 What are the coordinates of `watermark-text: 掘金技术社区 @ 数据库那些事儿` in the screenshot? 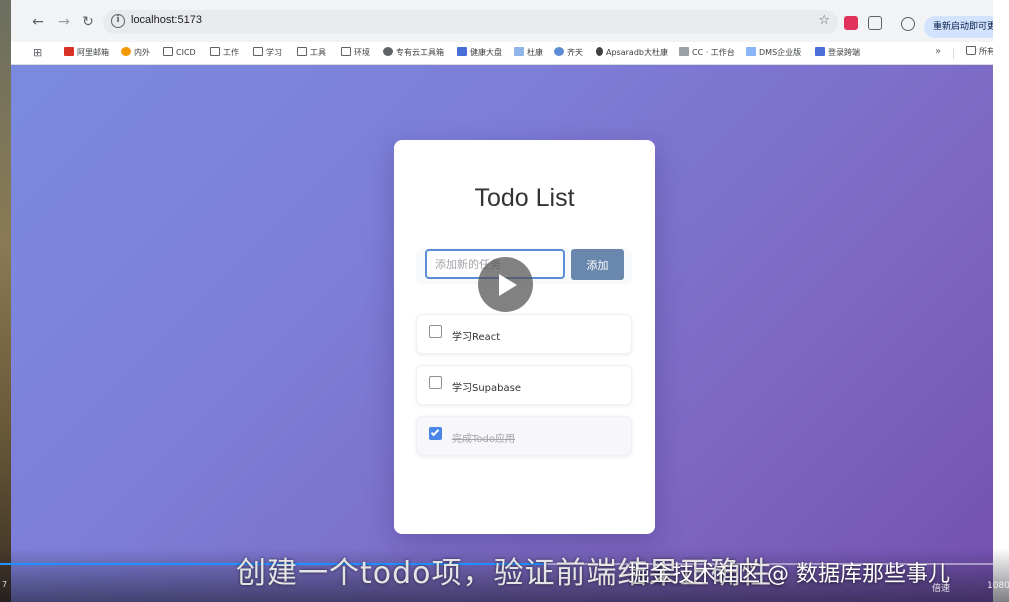 It's located at (789, 574).